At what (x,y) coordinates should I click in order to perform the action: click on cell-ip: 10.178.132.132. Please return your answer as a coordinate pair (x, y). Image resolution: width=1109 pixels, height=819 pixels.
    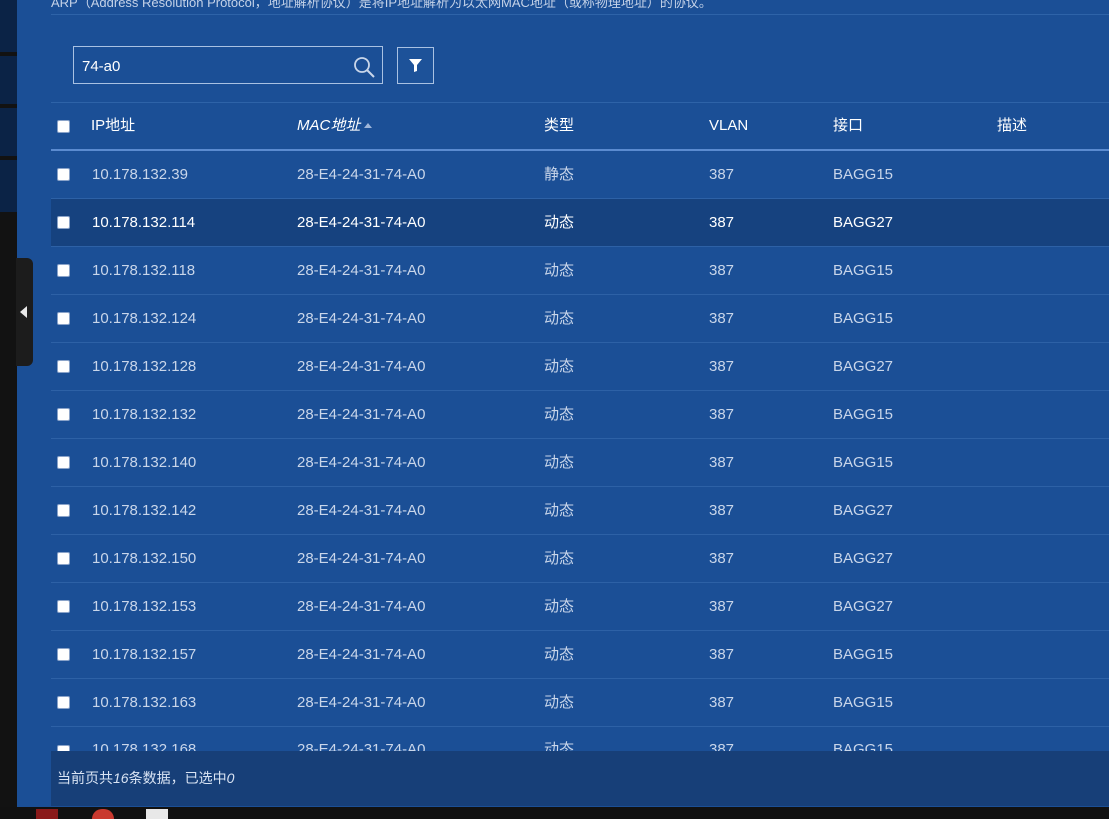
    Looking at the image, I should click on (144, 414).